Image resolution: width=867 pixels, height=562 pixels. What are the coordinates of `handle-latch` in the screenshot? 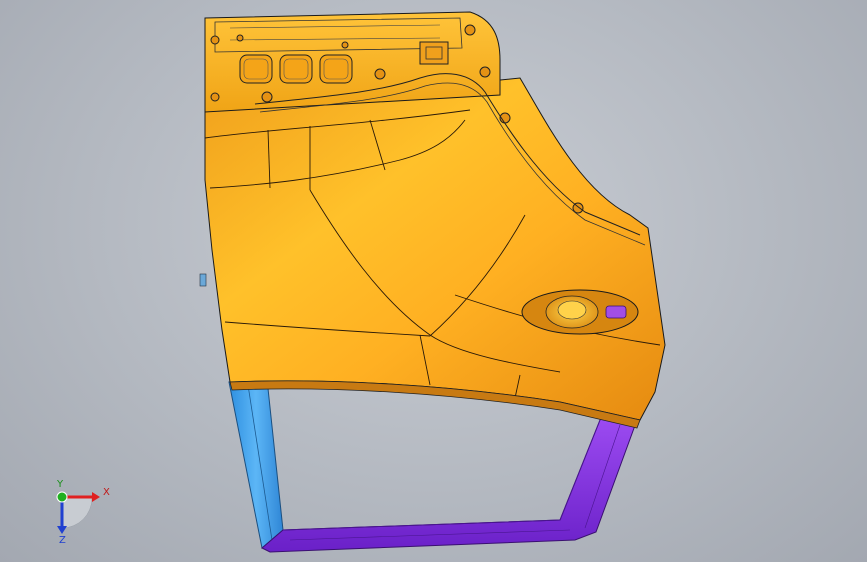 It's located at (616, 312).